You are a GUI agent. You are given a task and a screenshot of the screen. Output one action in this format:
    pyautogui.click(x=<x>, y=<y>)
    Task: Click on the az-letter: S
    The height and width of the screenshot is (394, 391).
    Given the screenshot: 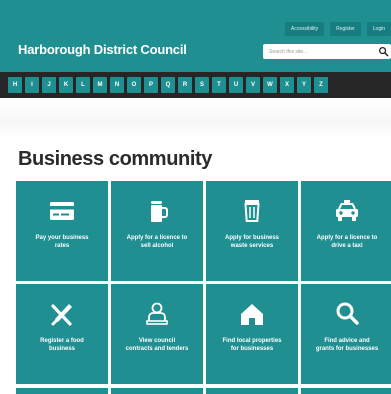 What is the action you would take?
    pyautogui.click(x=202, y=85)
    